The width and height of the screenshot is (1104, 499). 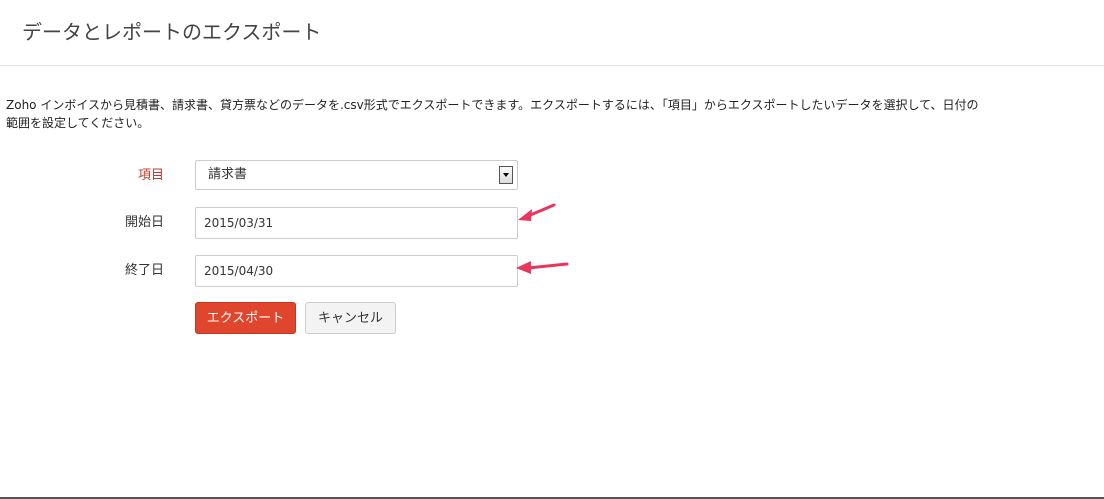 What do you see at coordinates (552, 33) in the screenshot?
I see `page-header: データとレポートのエクスポート` at bounding box center [552, 33].